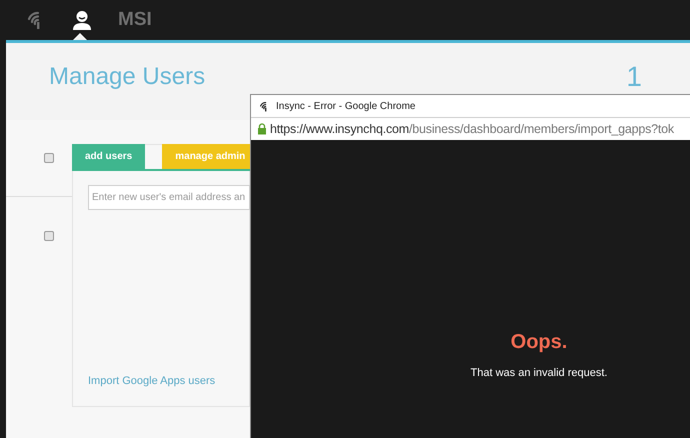  What do you see at coordinates (539, 373) in the screenshot?
I see `error-message: That was an invalid request.` at bounding box center [539, 373].